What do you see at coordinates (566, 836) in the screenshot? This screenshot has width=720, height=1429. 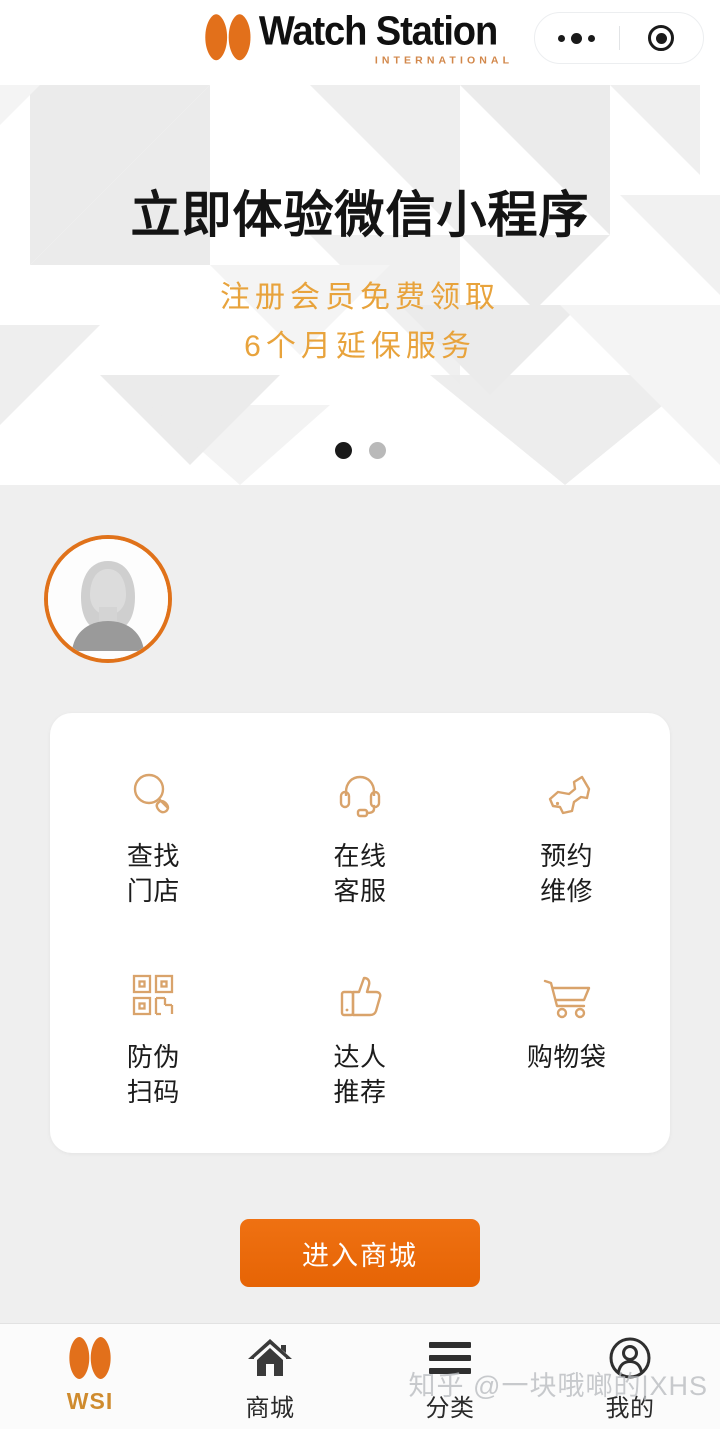 I see `quick-action-book-repair: 预约 维修` at bounding box center [566, 836].